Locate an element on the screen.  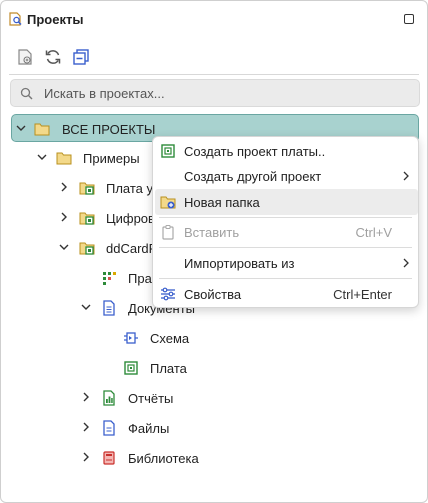
menu-item-create-board-project: Создать проект платы.. is located at coordinates (285, 151).